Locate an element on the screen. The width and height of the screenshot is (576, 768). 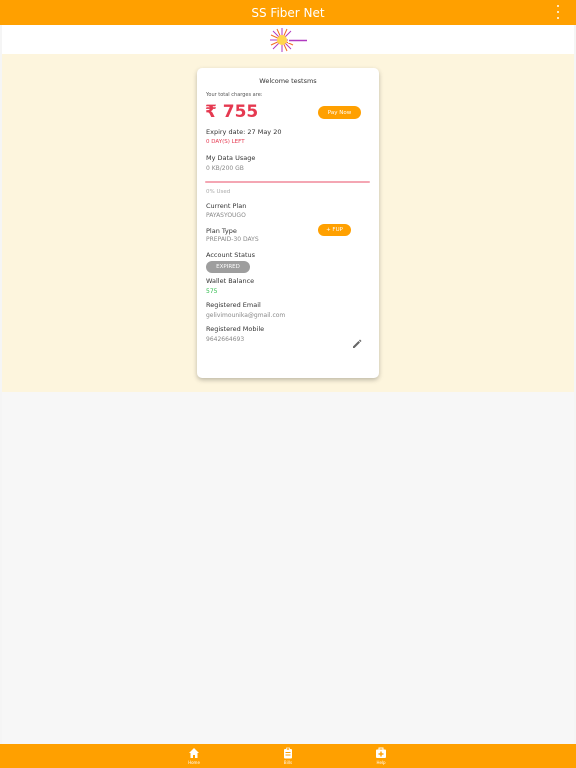
app-bar: SS Fiber Net is located at coordinates (288, 12).